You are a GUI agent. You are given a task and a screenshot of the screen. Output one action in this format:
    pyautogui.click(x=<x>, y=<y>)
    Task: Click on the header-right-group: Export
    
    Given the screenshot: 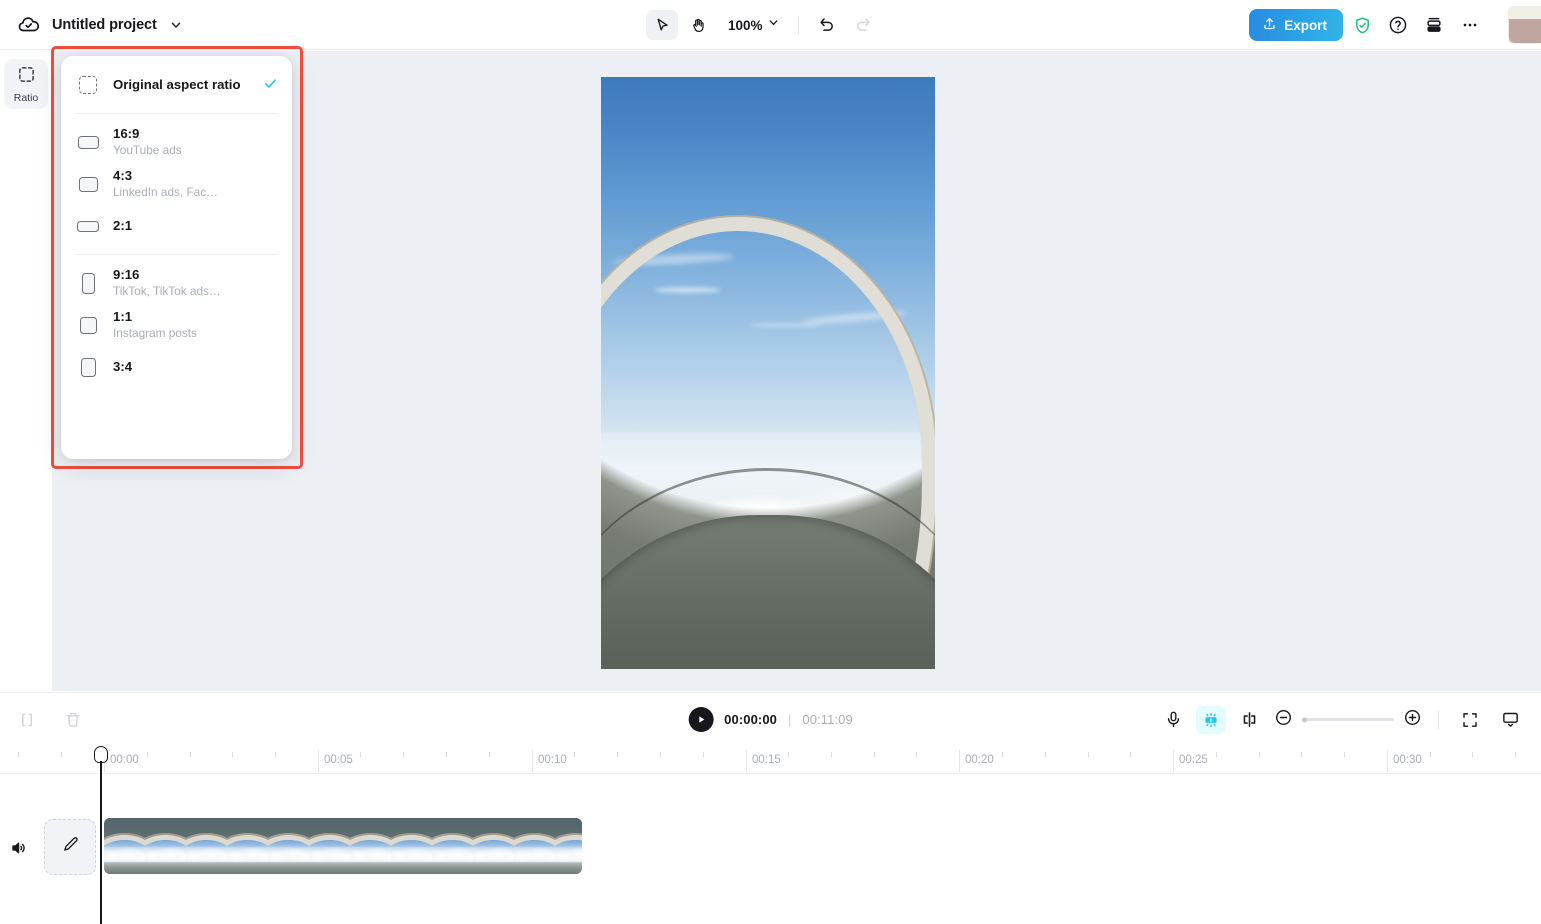 What is the action you would take?
    pyautogui.click(x=1395, y=25)
    